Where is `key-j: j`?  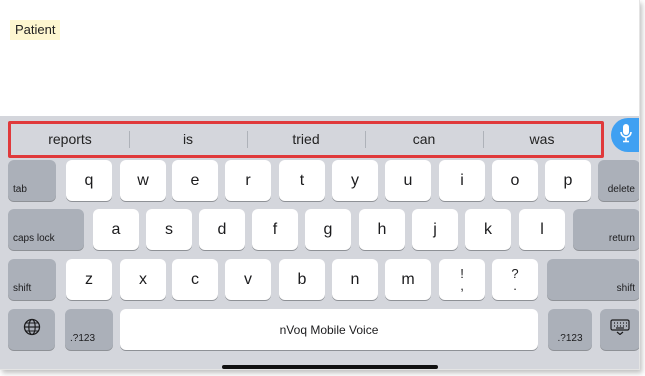
key-j: j is located at coordinates (435, 229).